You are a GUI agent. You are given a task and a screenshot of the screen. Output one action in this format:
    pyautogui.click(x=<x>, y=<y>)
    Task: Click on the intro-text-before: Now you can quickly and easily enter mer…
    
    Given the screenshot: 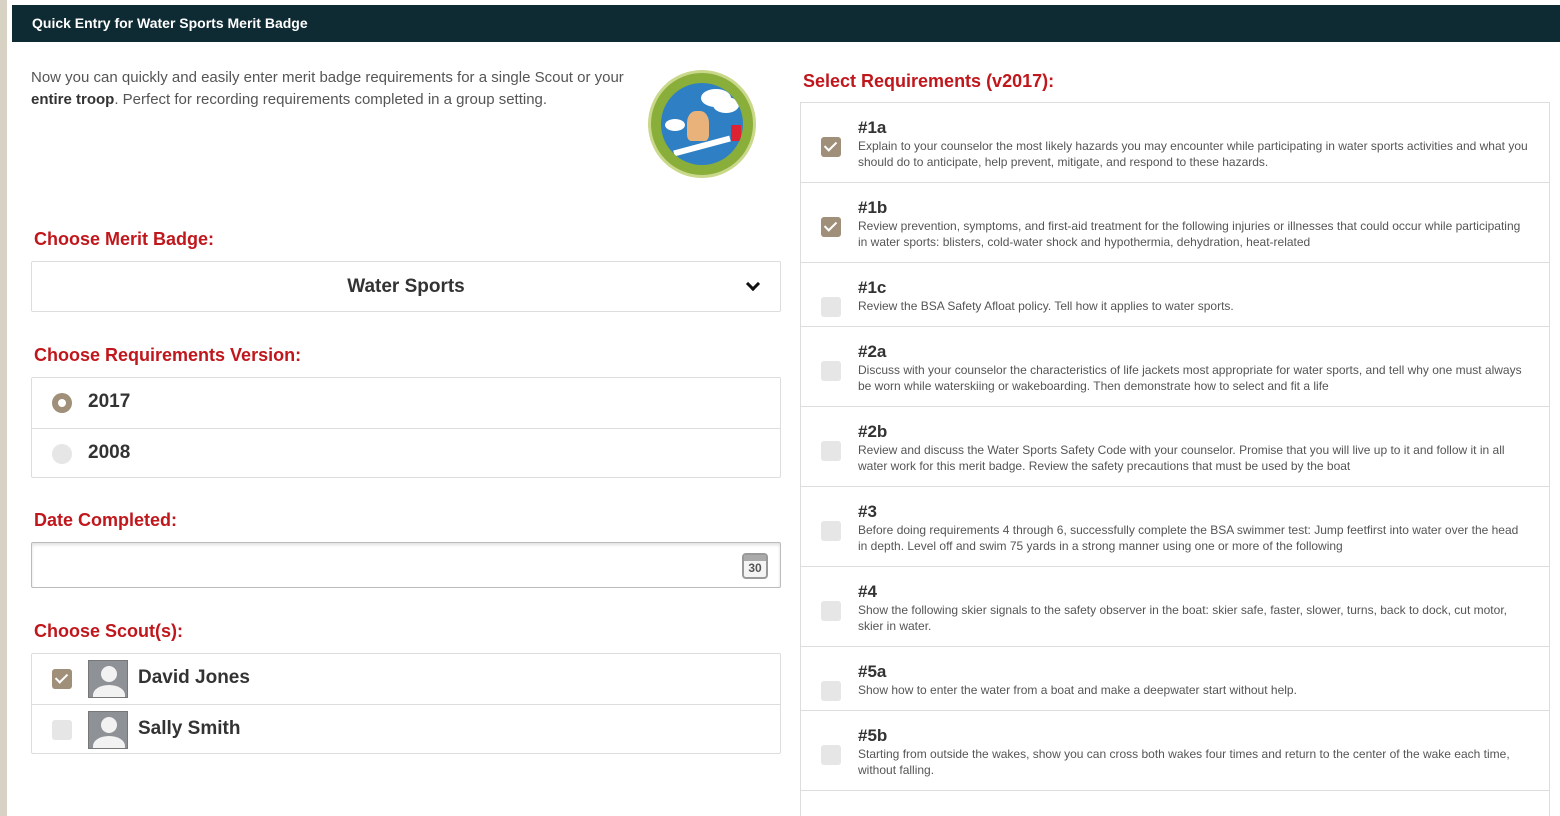 What is the action you would take?
    pyautogui.click(x=327, y=77)
    